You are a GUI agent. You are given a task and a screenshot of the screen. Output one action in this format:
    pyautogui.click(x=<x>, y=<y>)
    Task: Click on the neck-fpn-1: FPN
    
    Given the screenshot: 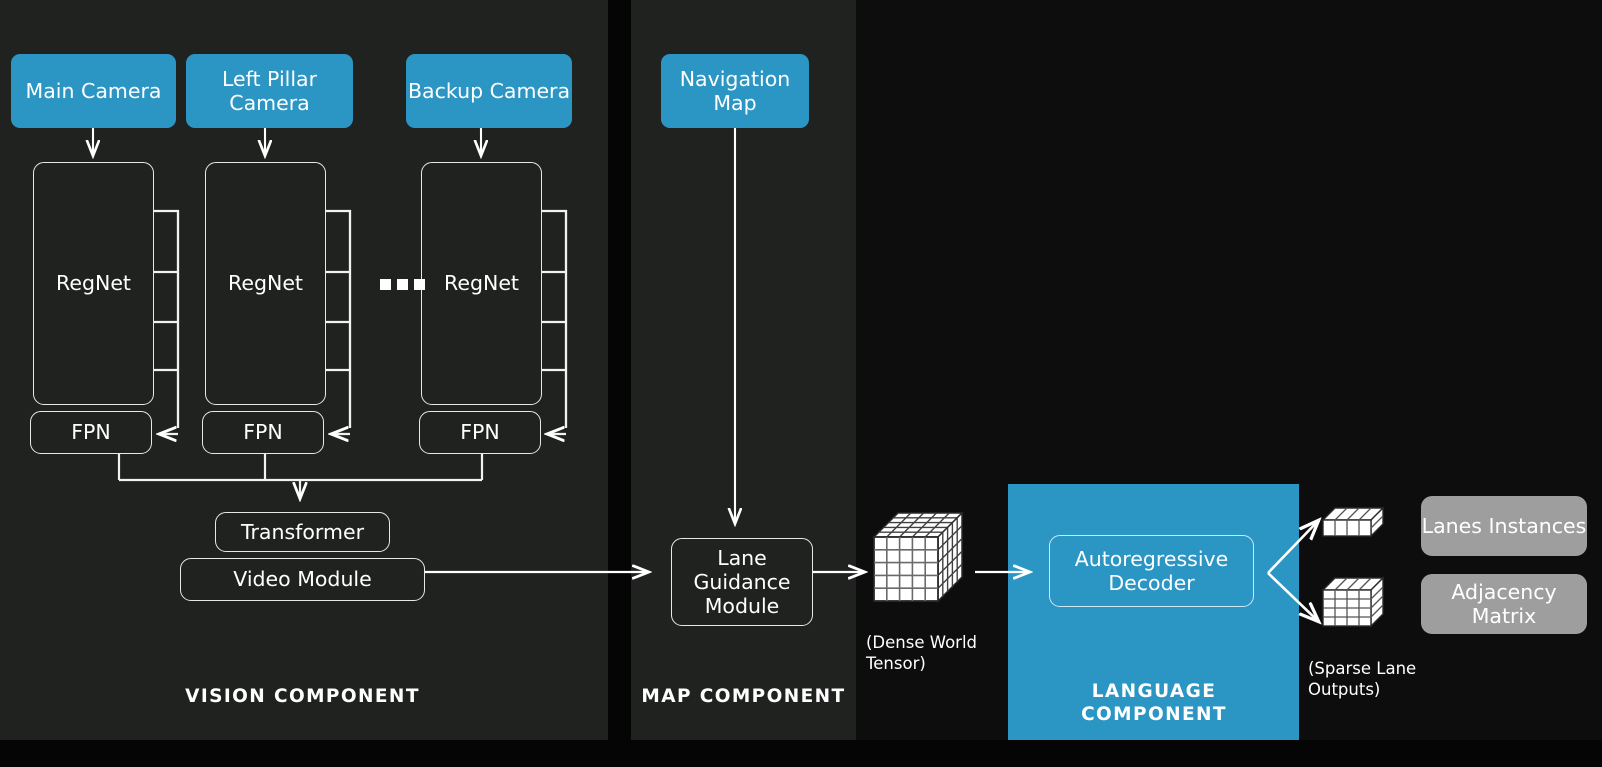 What is the action you would take?
    pyautogui.click(x=91, y=432)
    